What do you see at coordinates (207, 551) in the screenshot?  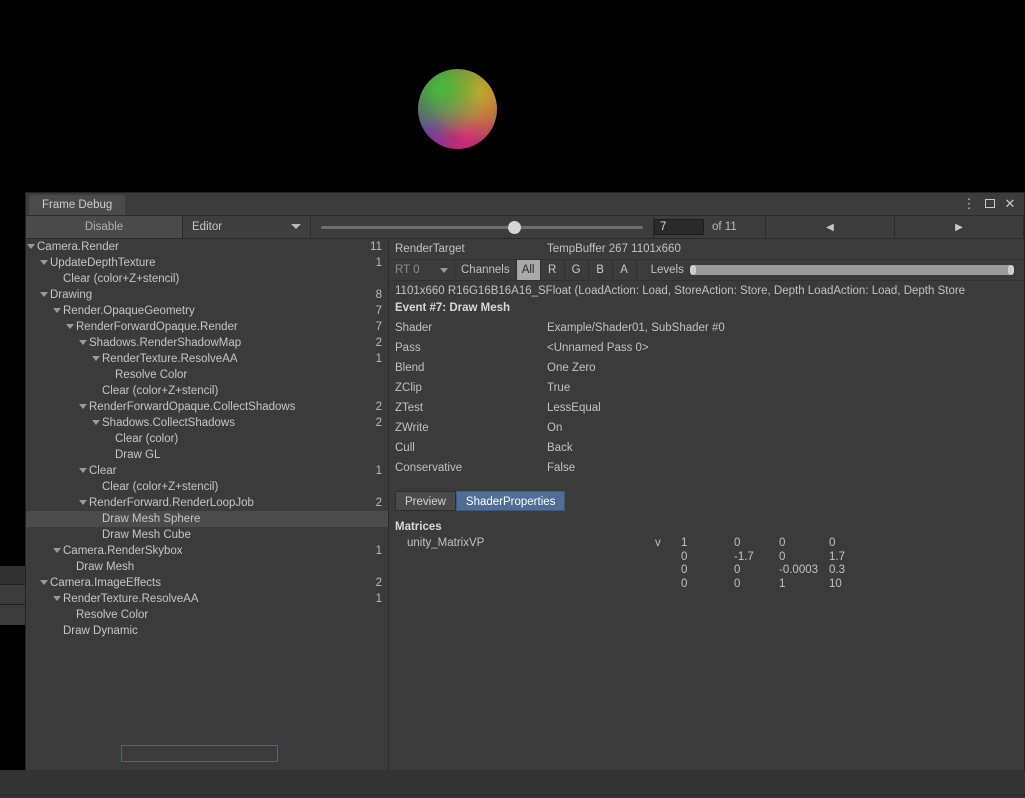 I see `tree-row: Camera.RenderSkybox 1` at bounding box center [207, 551].